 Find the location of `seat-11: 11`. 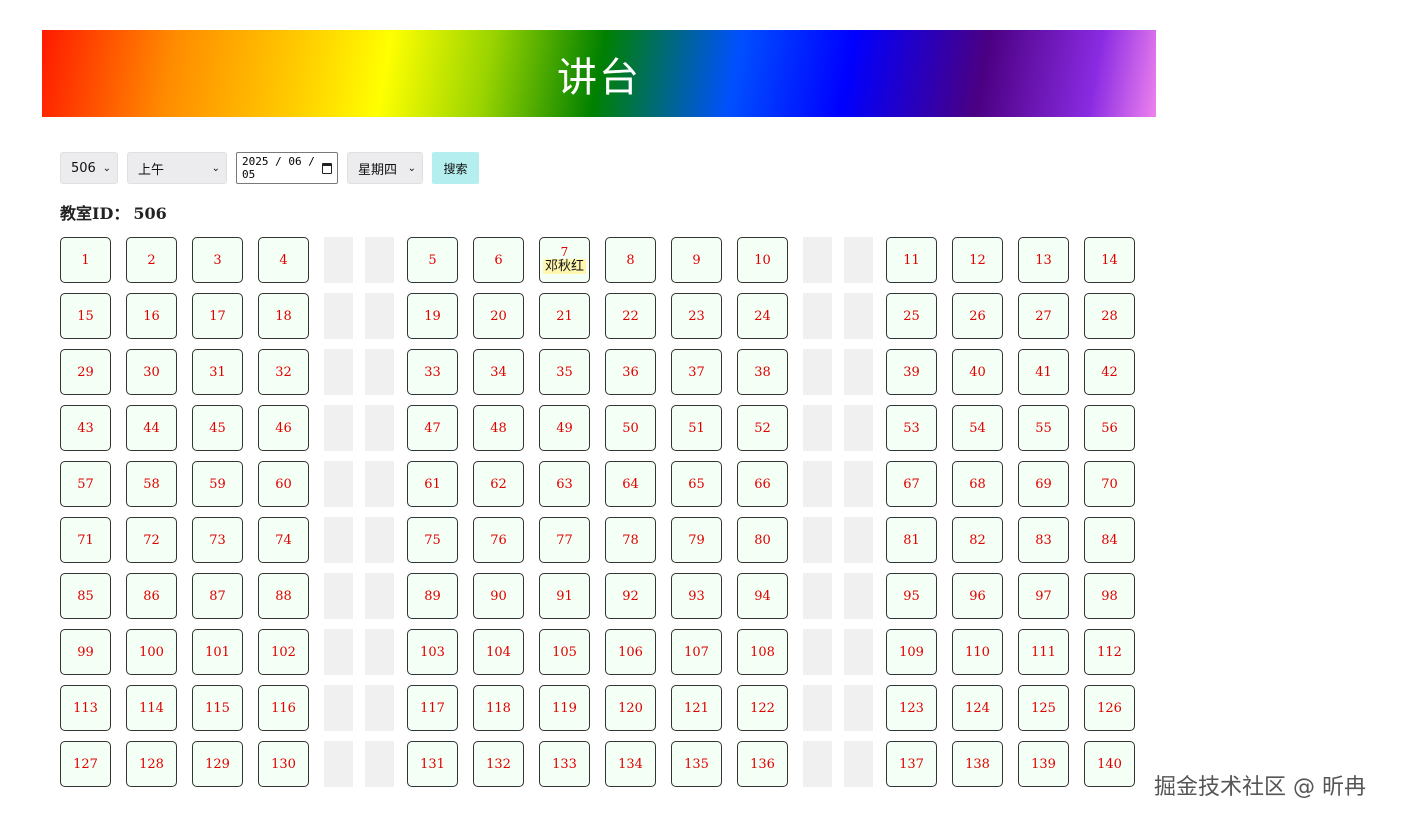

seat-11: 11 is located at coordinates (911, 260).